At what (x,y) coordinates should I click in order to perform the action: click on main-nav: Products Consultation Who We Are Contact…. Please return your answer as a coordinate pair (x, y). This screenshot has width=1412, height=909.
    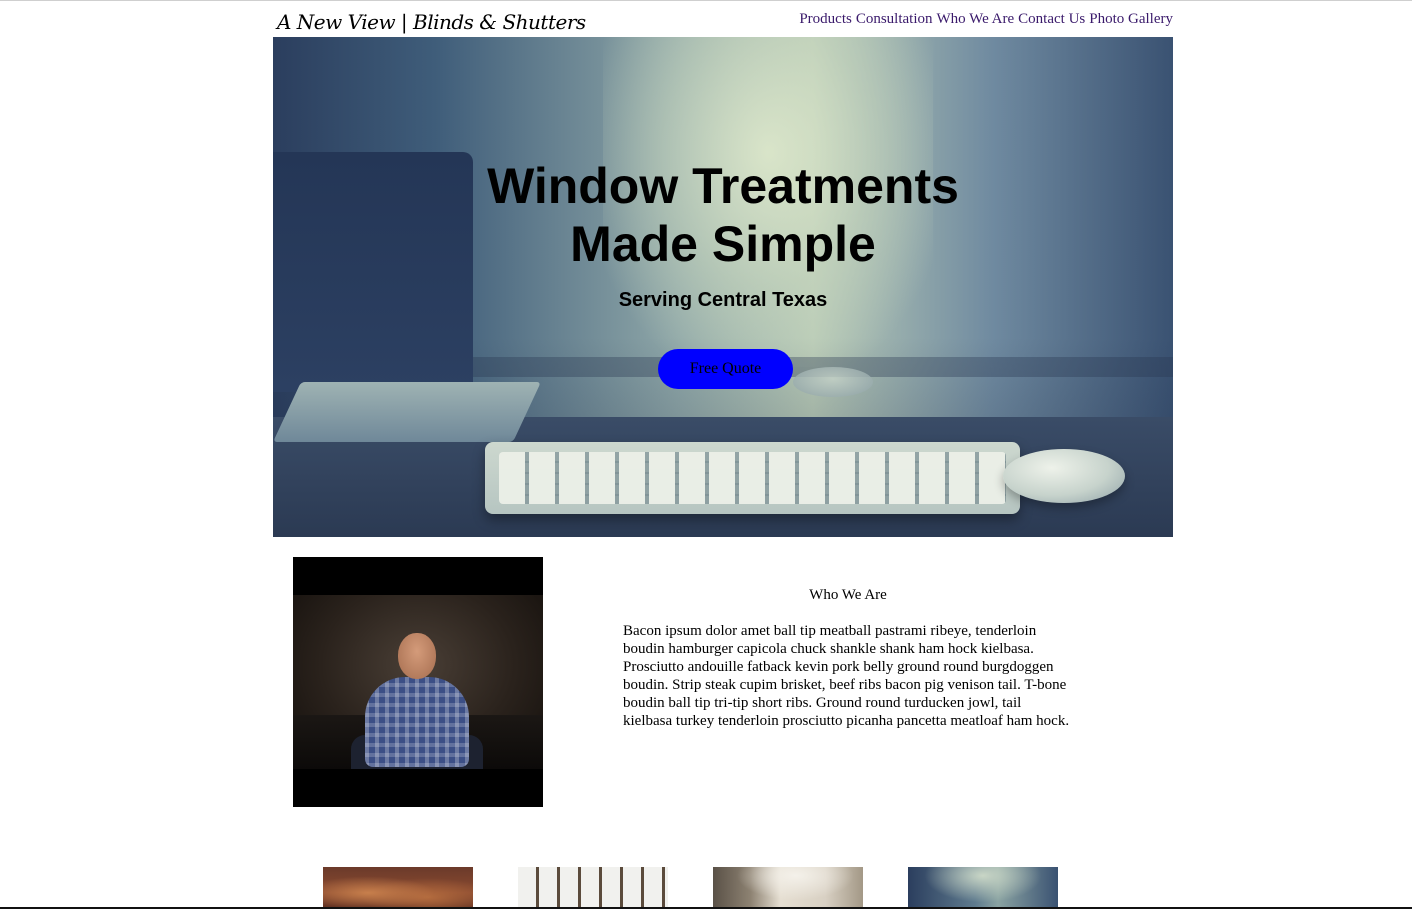
    Looking at the image, I should click on (986, 19).